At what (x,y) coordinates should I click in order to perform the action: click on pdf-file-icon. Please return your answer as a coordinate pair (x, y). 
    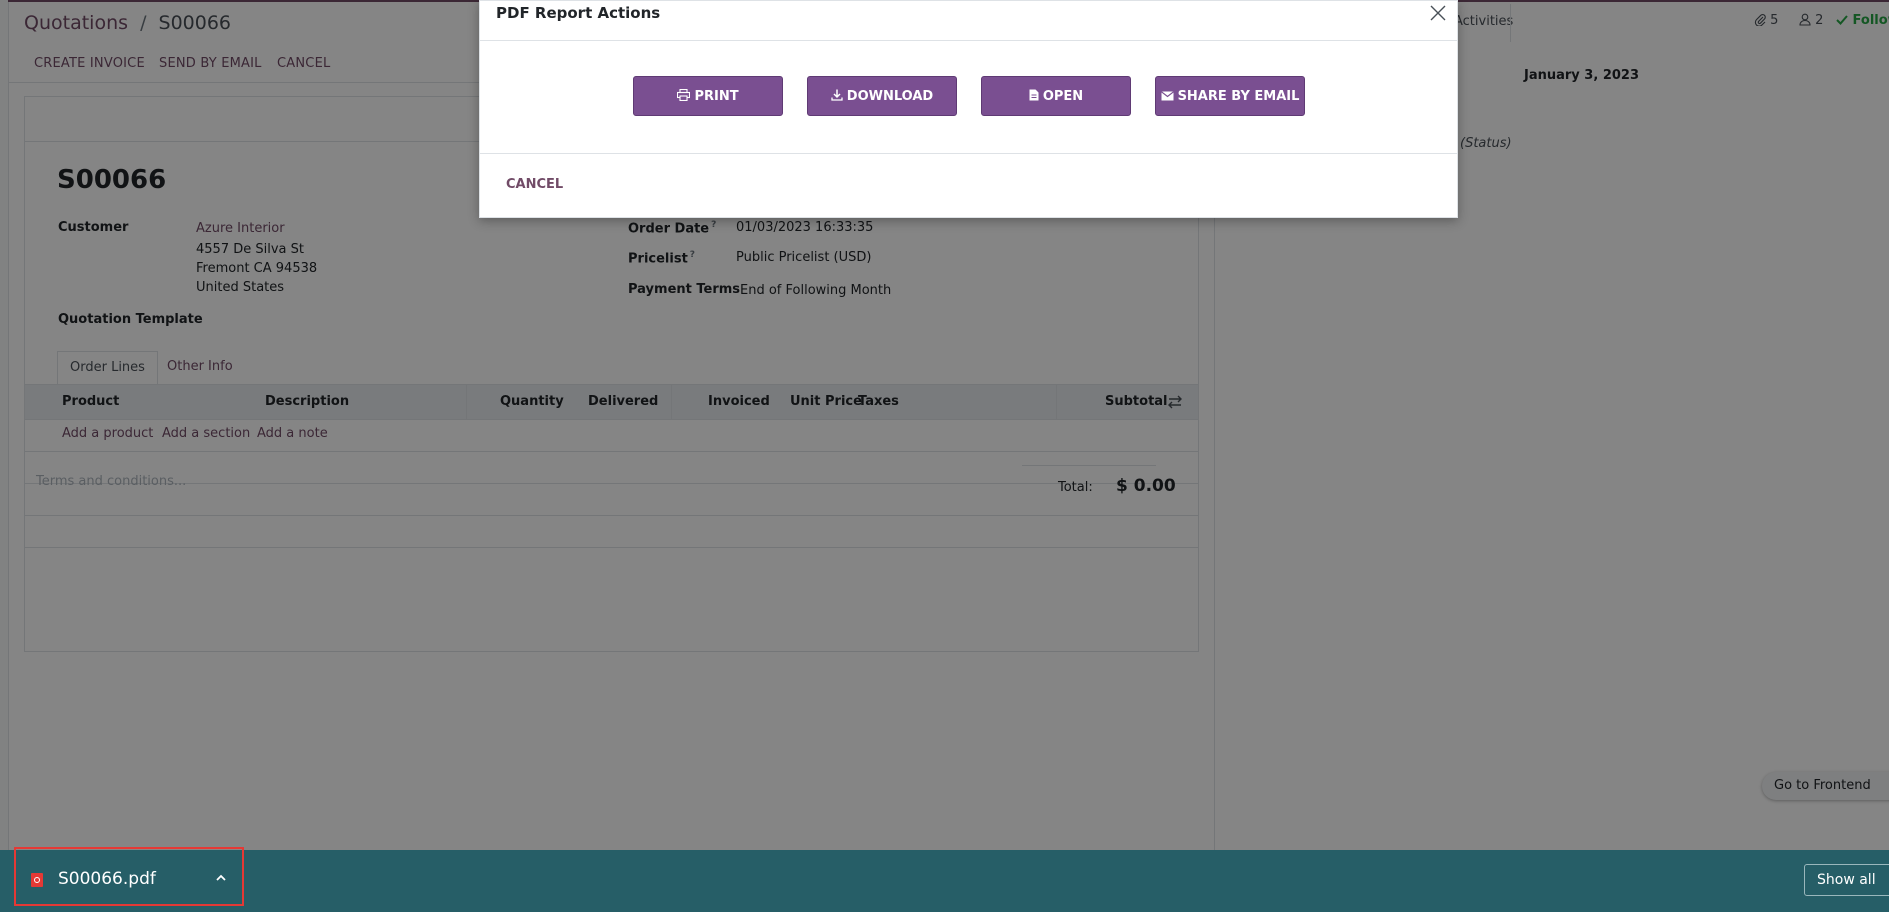
    Looking at the image, I should click on (37, 880).